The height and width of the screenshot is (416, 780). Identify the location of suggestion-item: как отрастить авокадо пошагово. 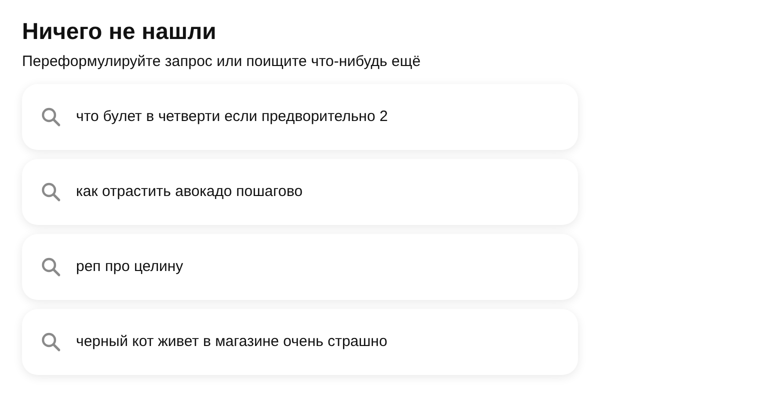
(300, 192).